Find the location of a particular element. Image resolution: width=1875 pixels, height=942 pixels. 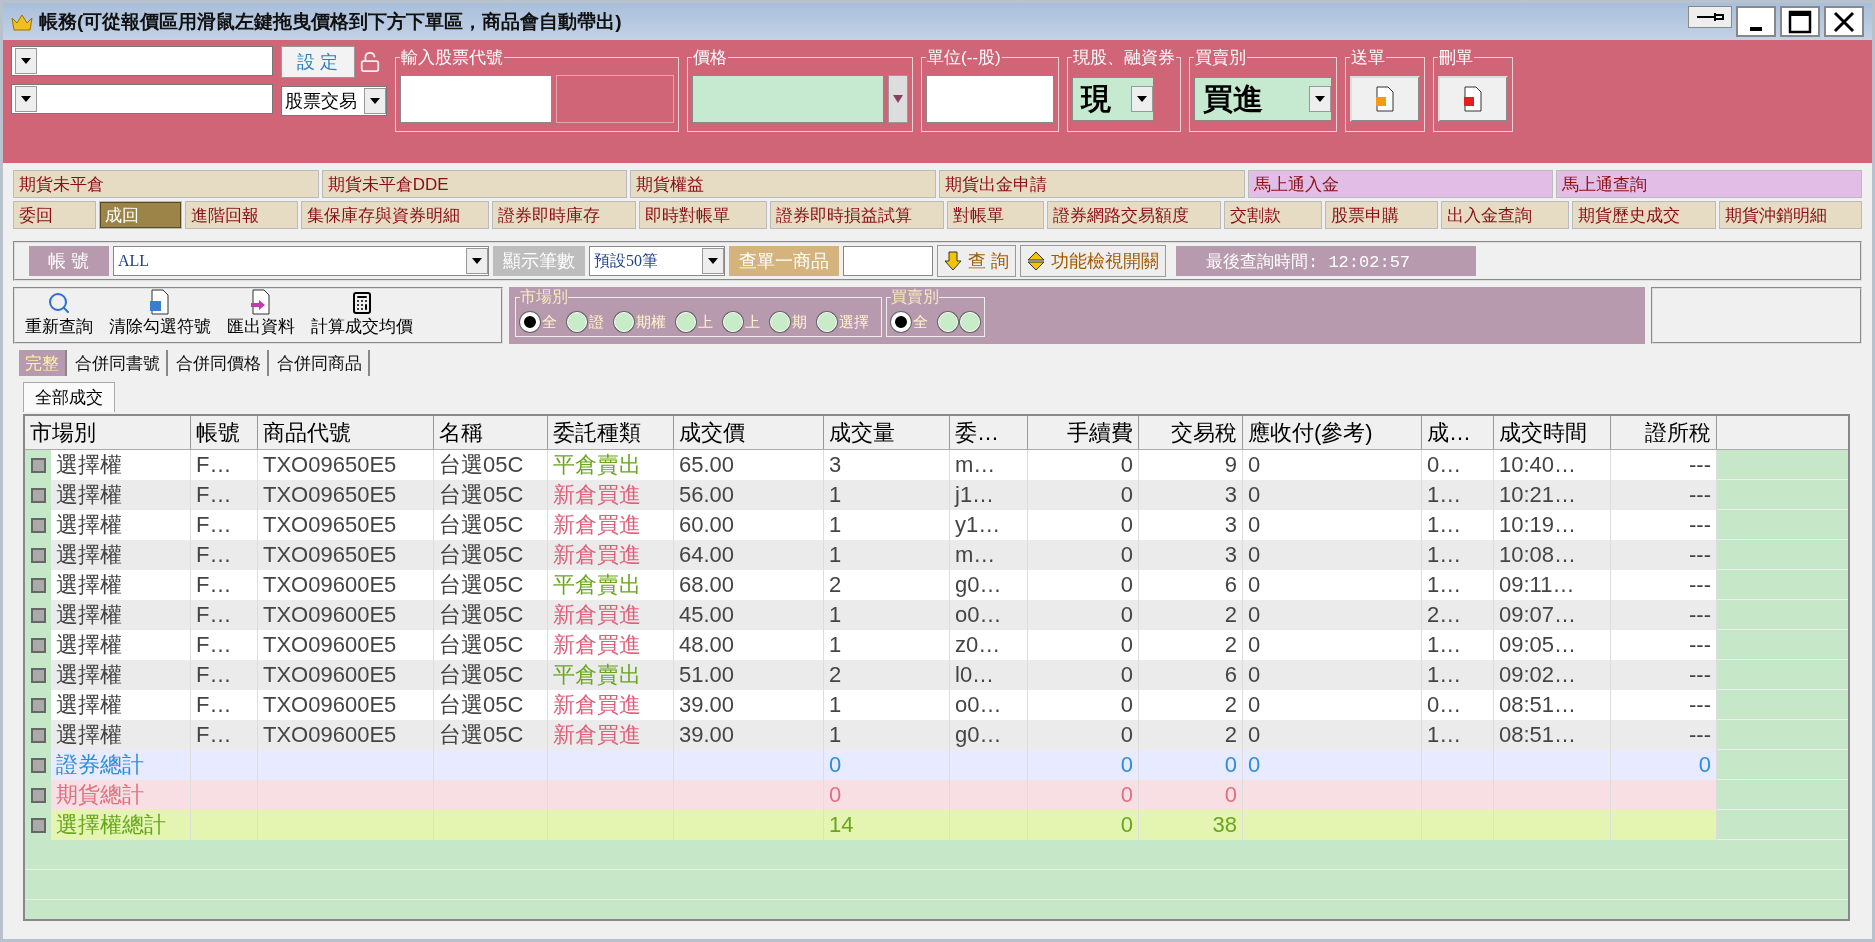

table-row: 選擇權 F… TXO09600E5 台選05C 新倉買進 45.00 1 o0… 0 2 0 2… 09:07… --- is located at coordinates (936, 615).